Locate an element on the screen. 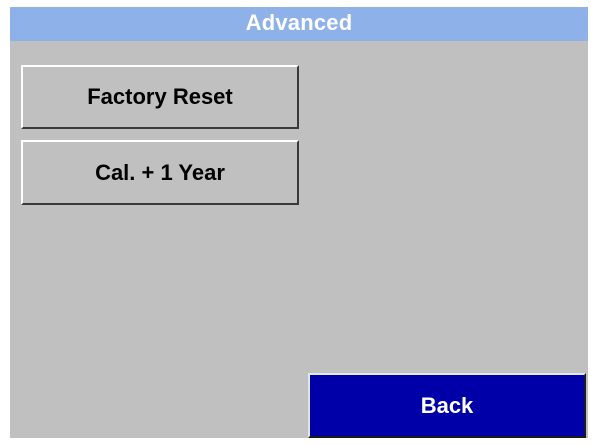  back-button: Back is located at coordinates (447, 405).